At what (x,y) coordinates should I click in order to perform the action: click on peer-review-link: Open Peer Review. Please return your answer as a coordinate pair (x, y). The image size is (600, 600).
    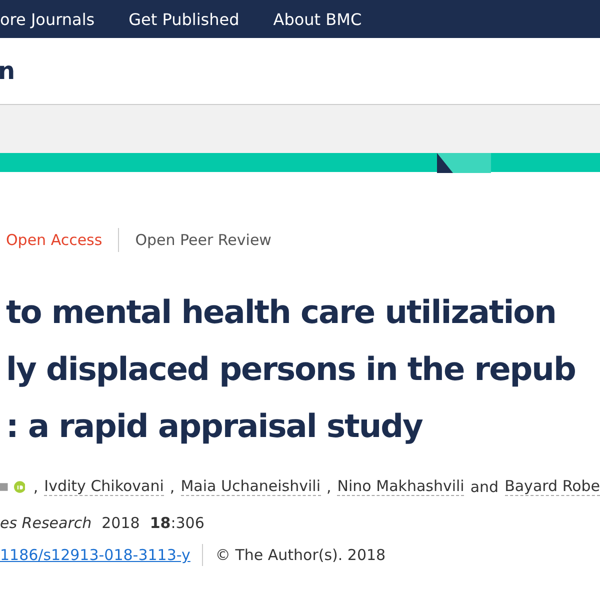
    Looking at the image, I should click on (203, 240).